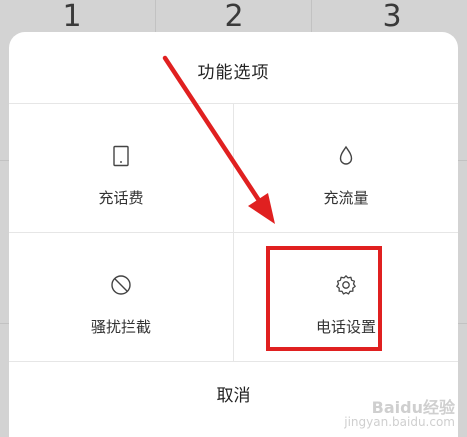  Describe the element at coordinates (121, 198) in the screenshot. I see `option-label: 充话费` at that location.